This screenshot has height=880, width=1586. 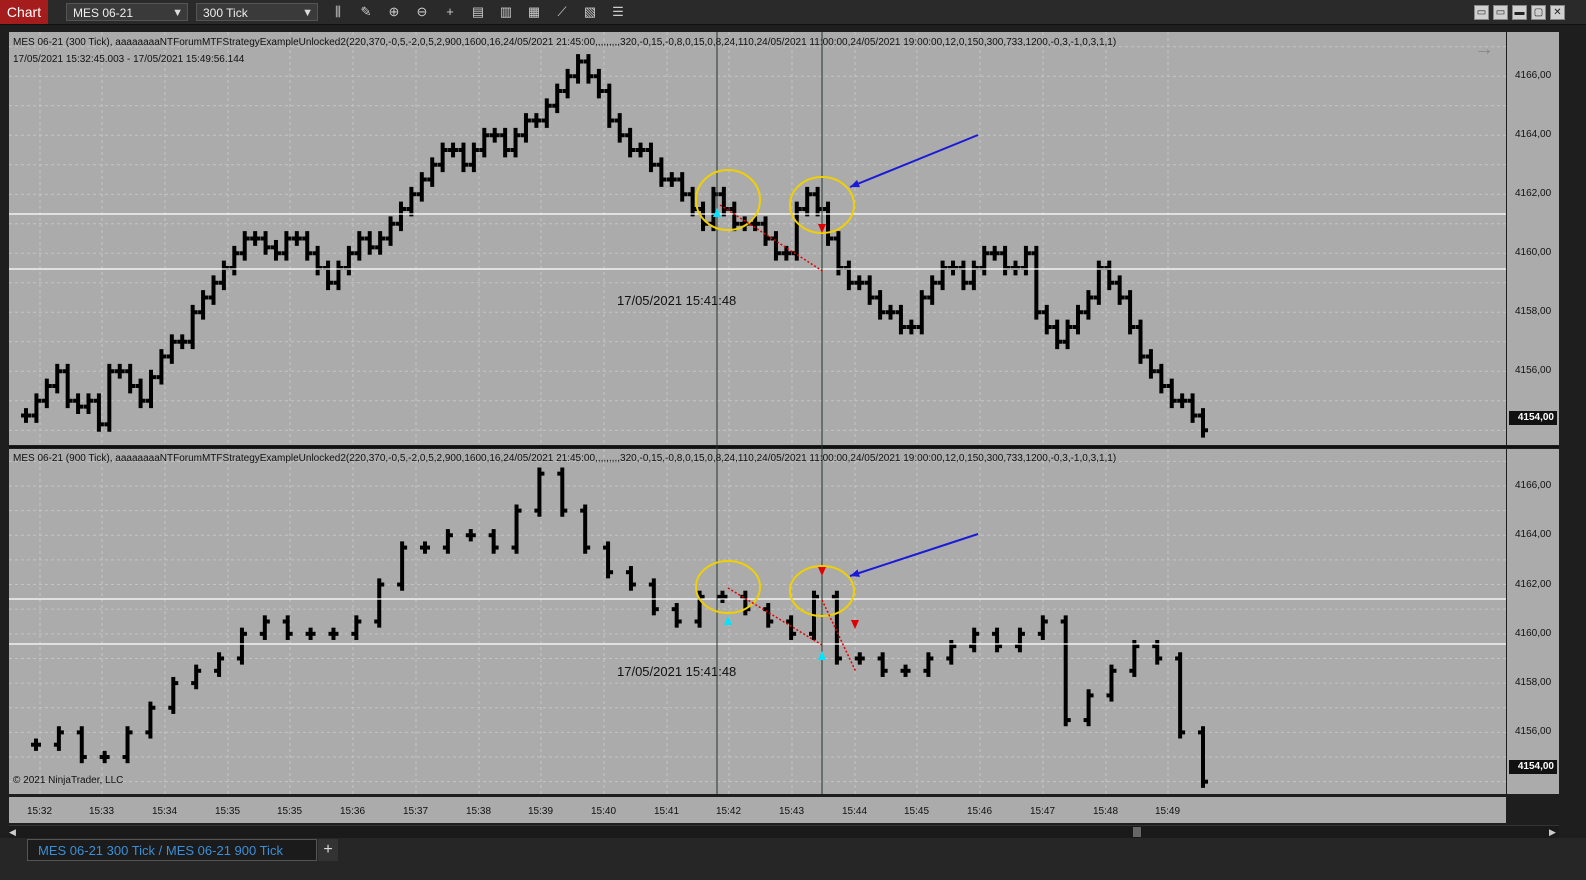 I want to click on time-tick-label: 15:46, so click(x=980, y=811).